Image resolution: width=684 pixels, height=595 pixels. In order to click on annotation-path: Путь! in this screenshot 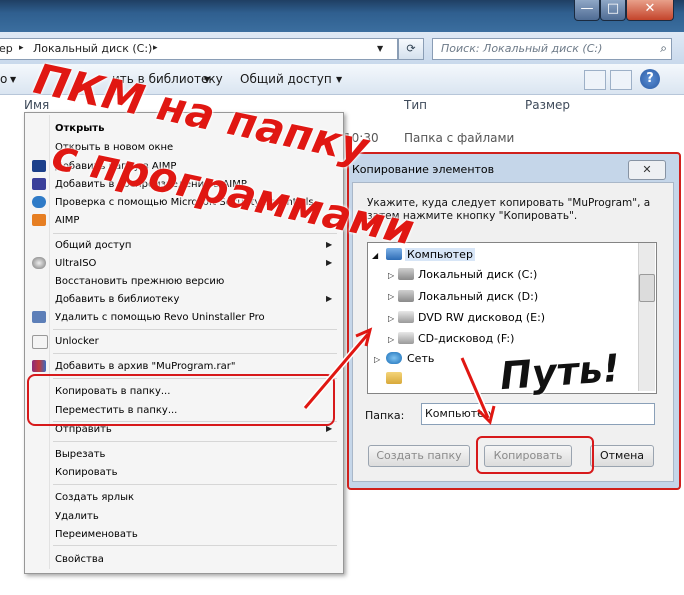, I will do `click(560, 372)`.